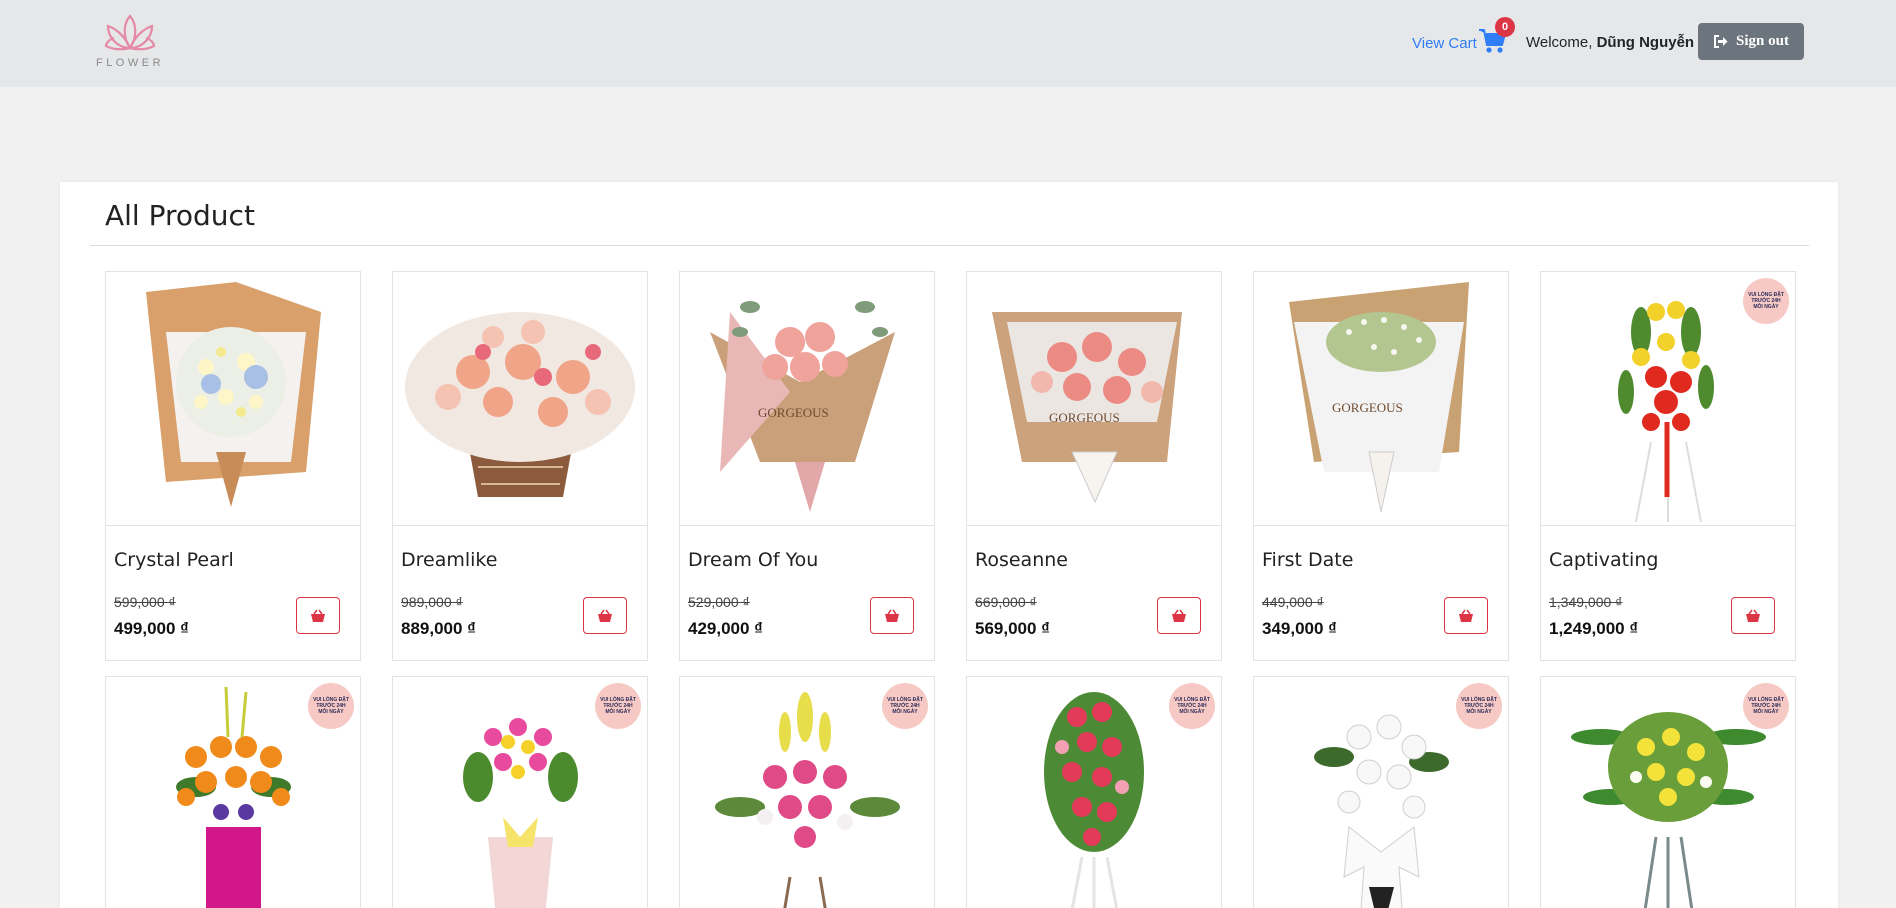 This screenshot has width=1896, height=908. What do you see at coordinates (949, 245) in the screenshot?
I see `title-divider` at bounding box center [949, 245].